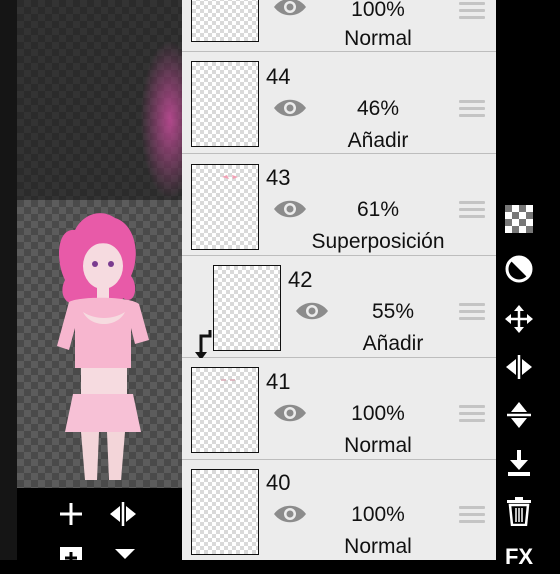  What do you see at coordinates (393, 312) in the screenshot?
I see `layer-opacity: 55%` at bounding box center [393, 312].